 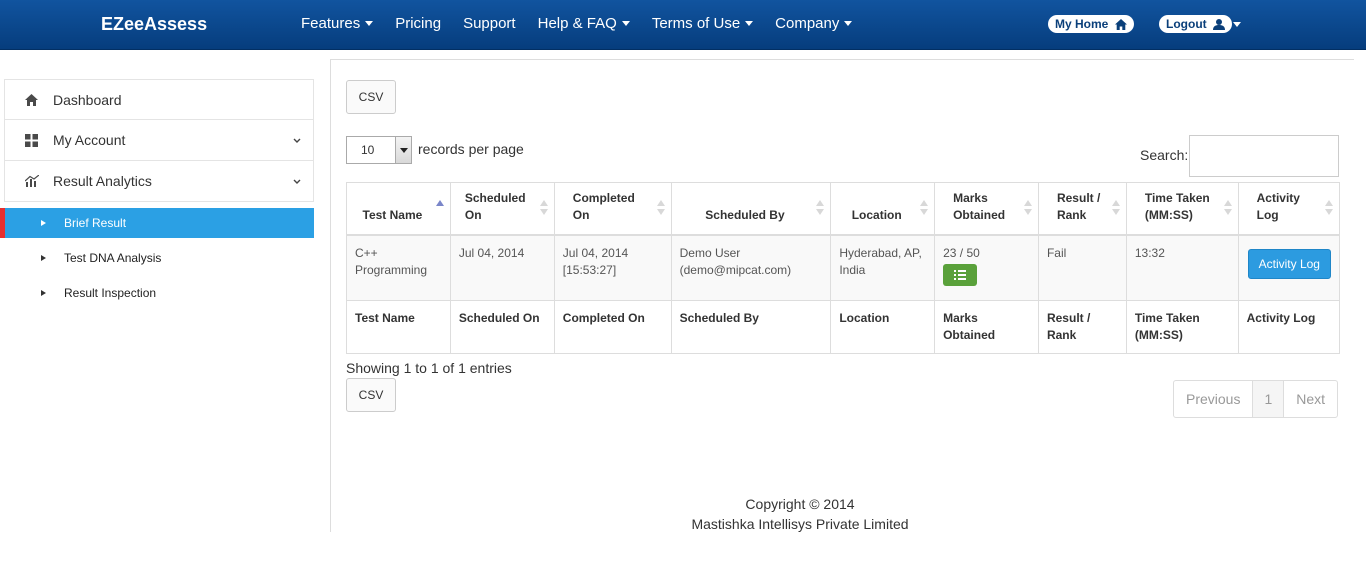 I want to click on sidebar-item-my-account: My Account, so click(x=159, y=140).